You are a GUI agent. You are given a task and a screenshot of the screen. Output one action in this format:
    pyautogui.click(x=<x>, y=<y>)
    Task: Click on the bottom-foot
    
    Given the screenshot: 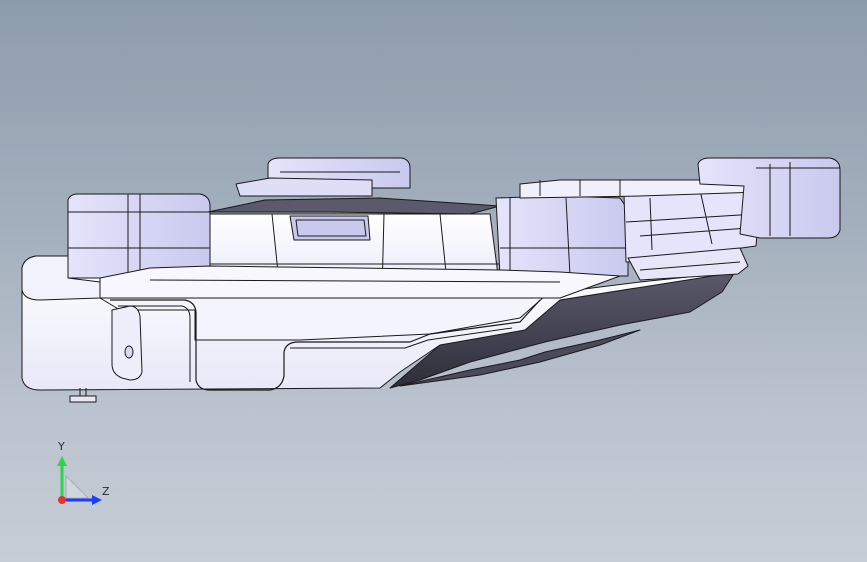 What is the action you would take?
    pyautogui.click(x=83, y=399)
    